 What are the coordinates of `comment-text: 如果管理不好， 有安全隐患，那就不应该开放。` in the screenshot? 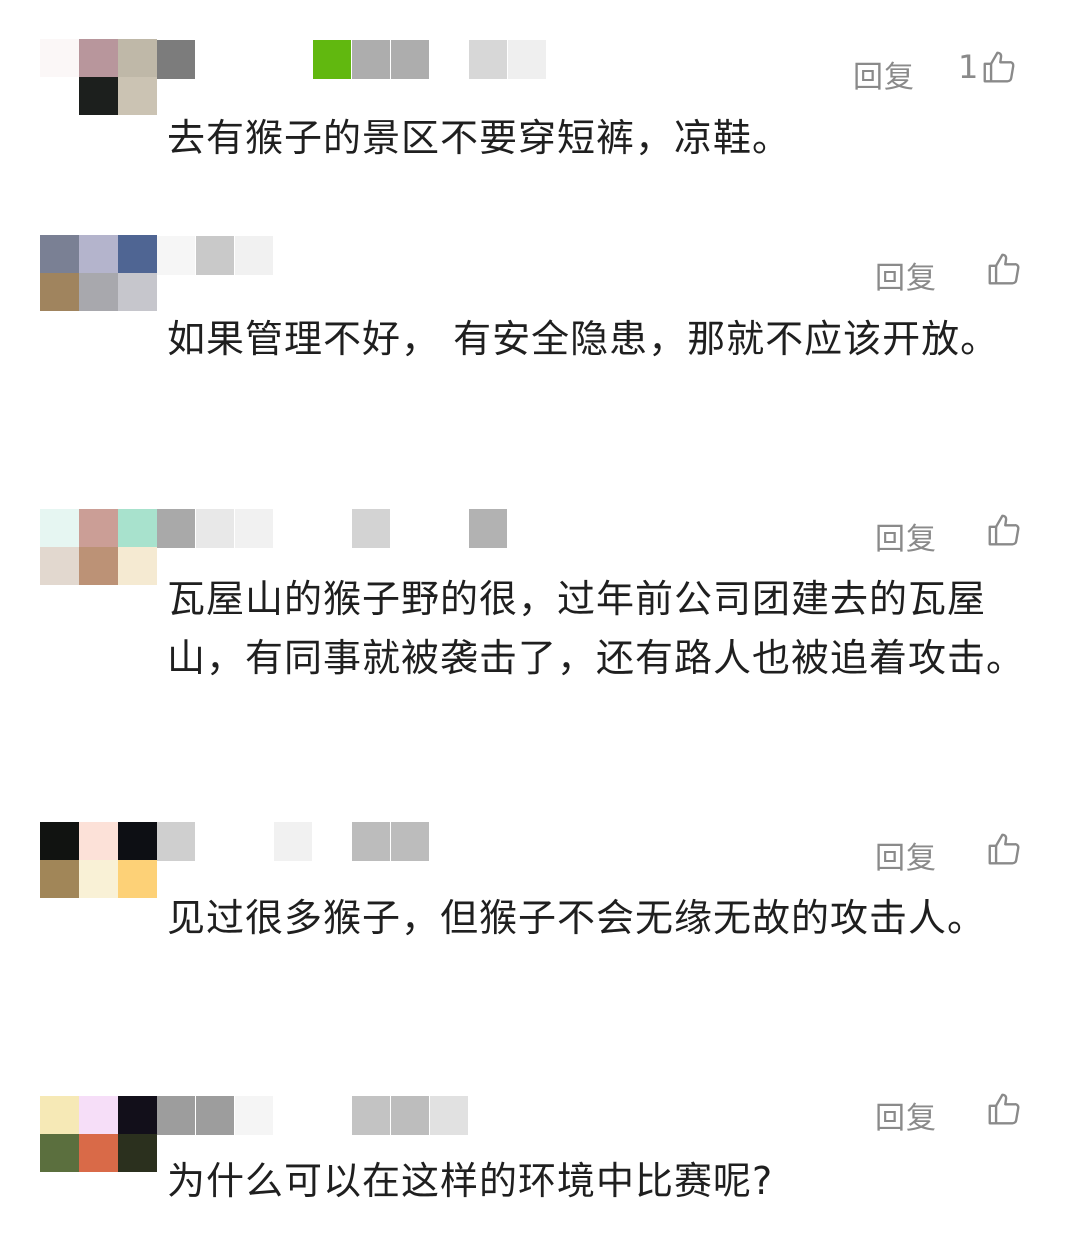 It's located at (583, 339).